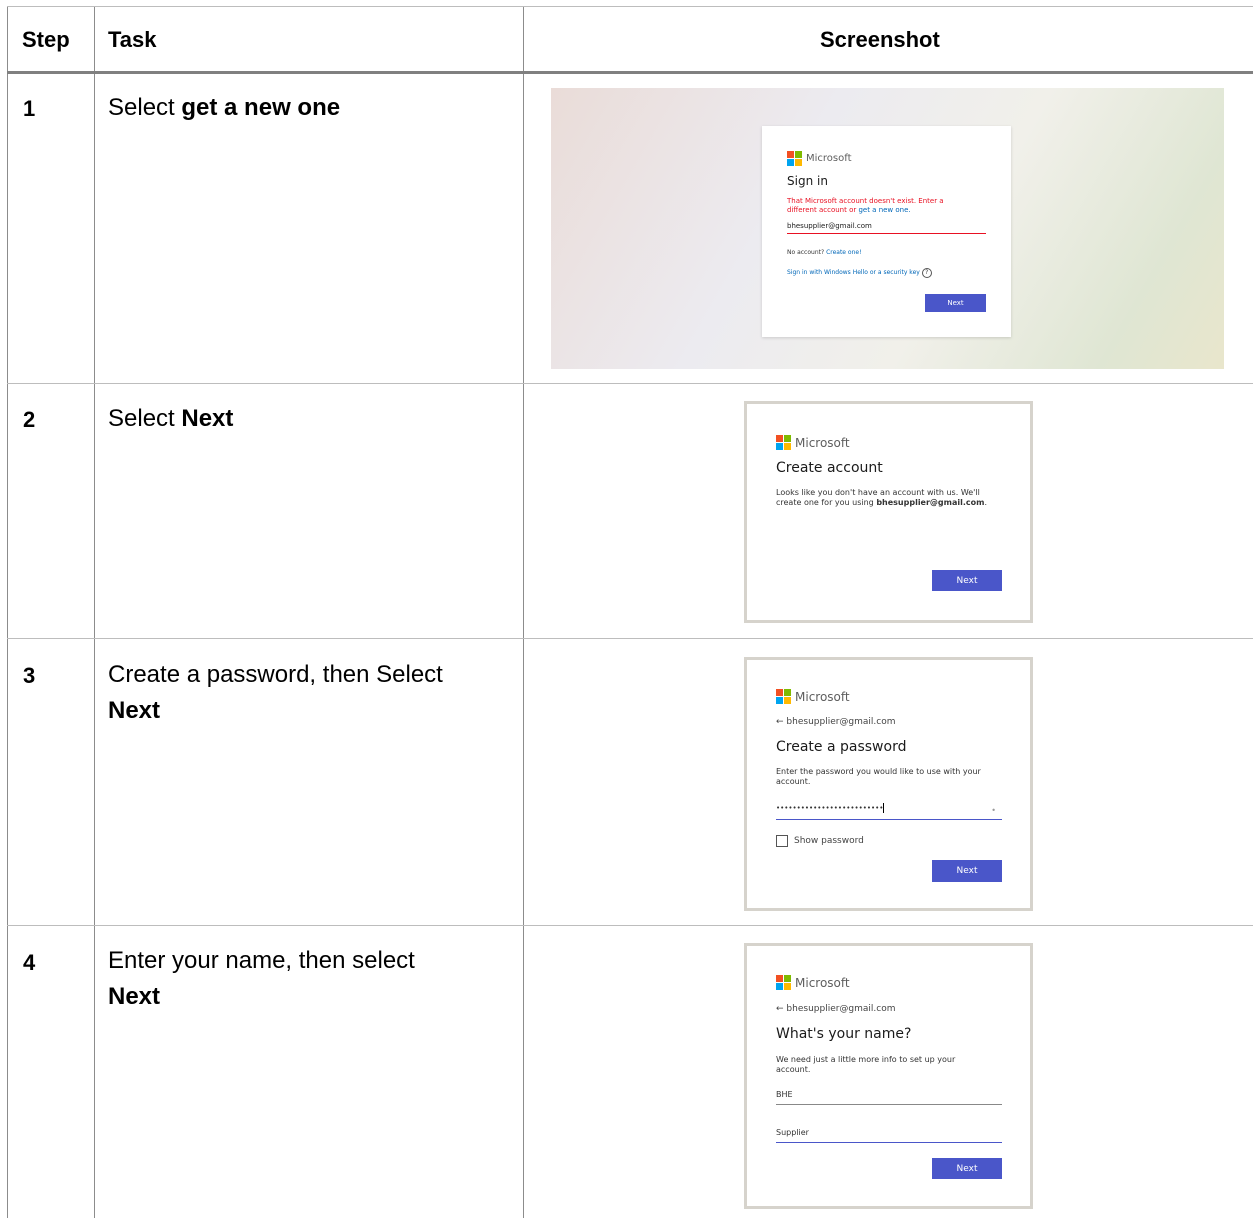 This screenshot has width=1253, height=1218. What do you see at coordinates (29, 962) in the screenshot?
I see `step-number-4: 4` at bounding box center [29, 962].